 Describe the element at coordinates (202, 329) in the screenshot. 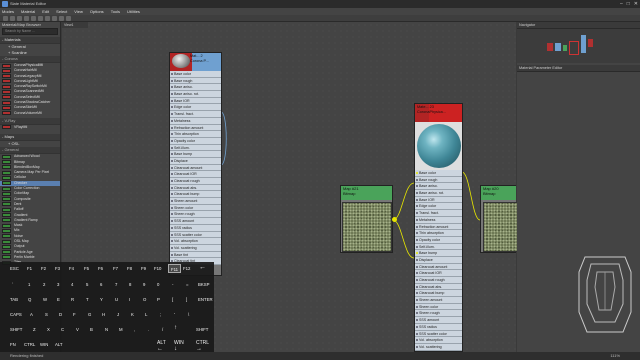

I see `key-shift-right: SHIFT` at that location.